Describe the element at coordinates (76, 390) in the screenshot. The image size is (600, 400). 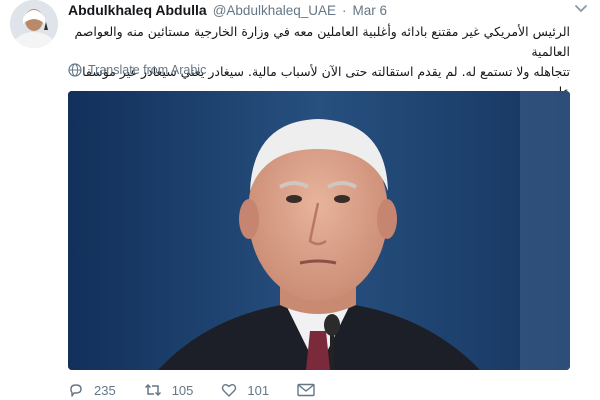
I see `reply-icon` at that location.